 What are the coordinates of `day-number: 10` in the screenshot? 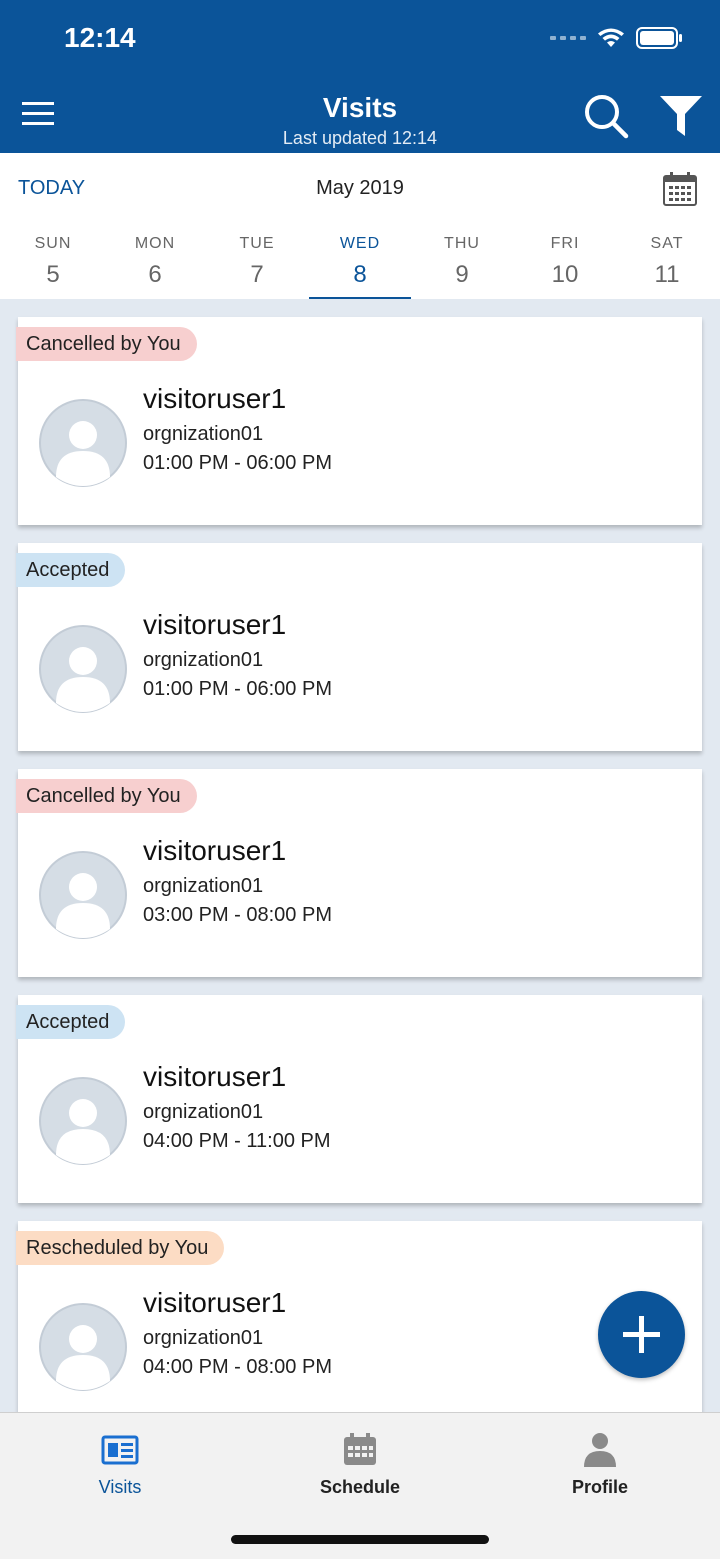 It's located at (565, 274).